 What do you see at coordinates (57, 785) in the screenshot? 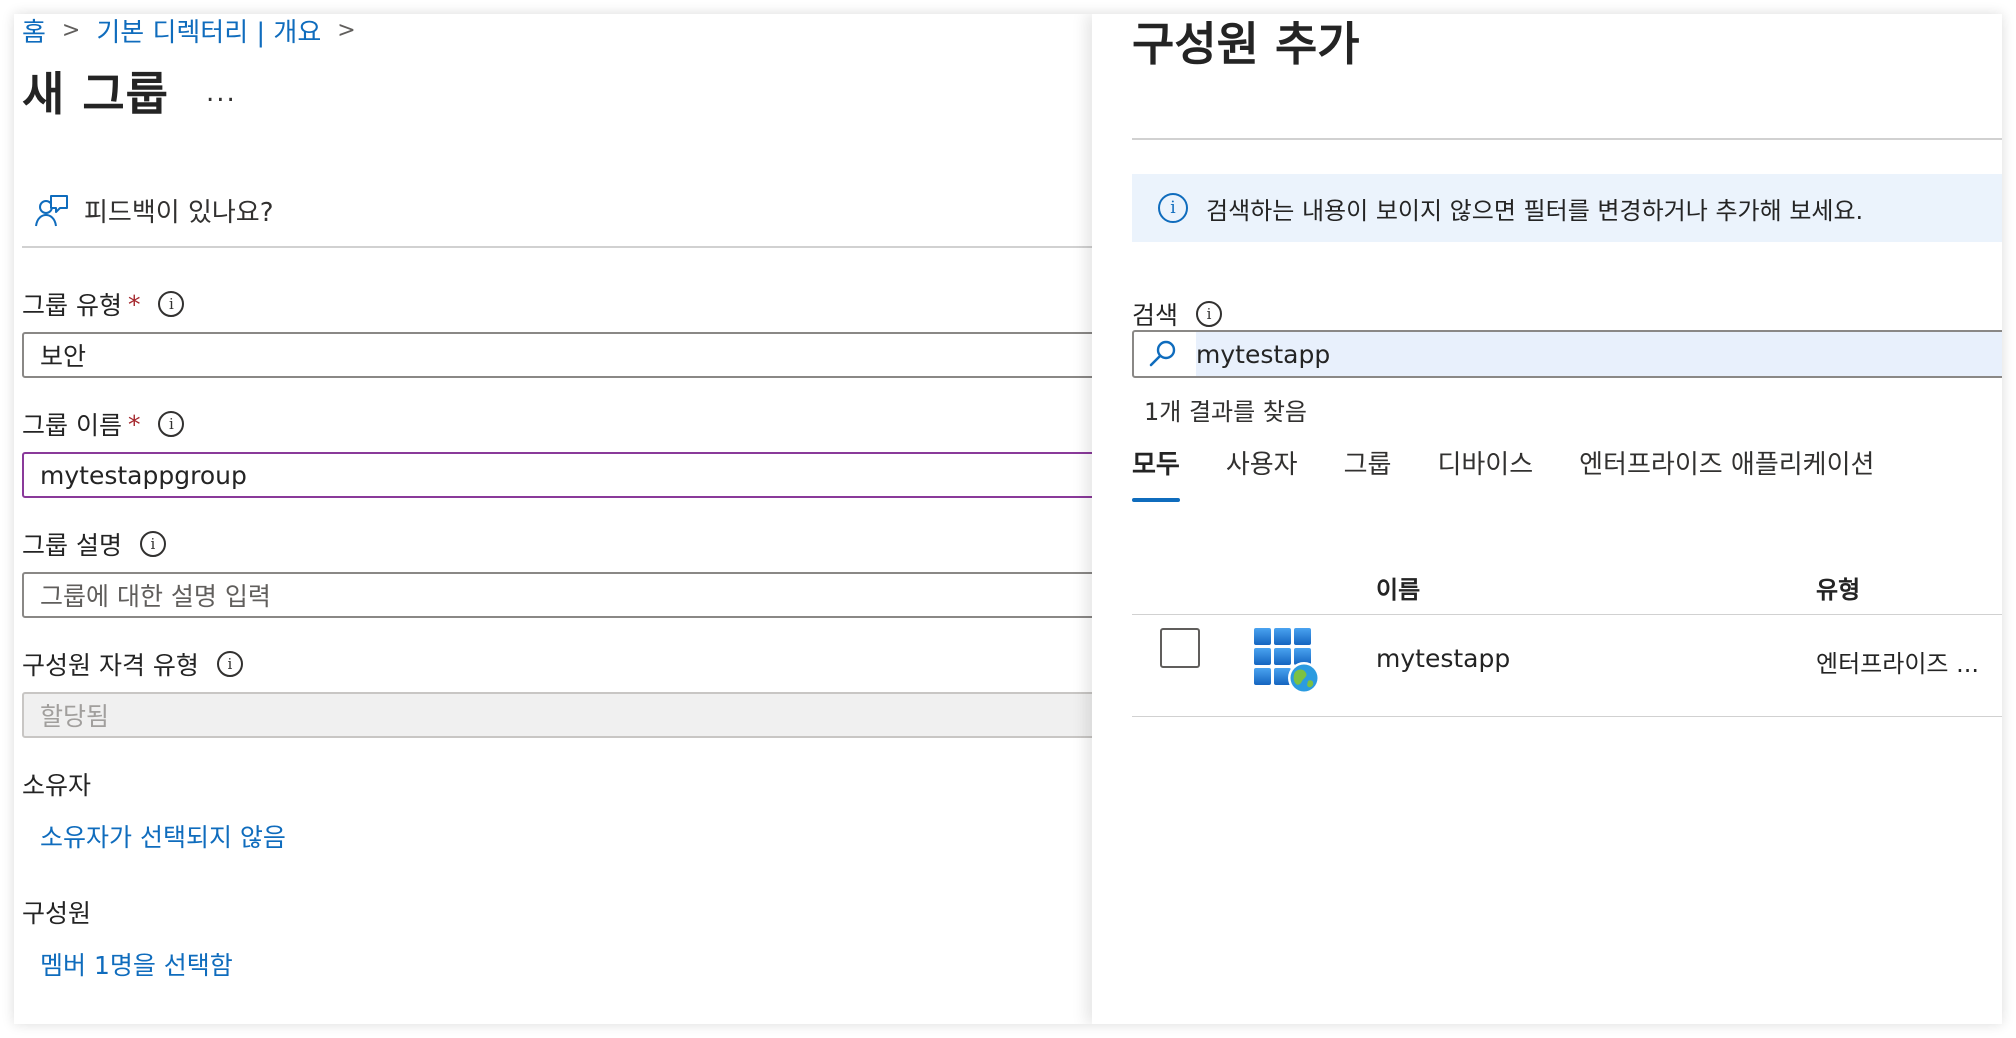
I see `owners-label: 소유자` at bounding box center [57, 785].